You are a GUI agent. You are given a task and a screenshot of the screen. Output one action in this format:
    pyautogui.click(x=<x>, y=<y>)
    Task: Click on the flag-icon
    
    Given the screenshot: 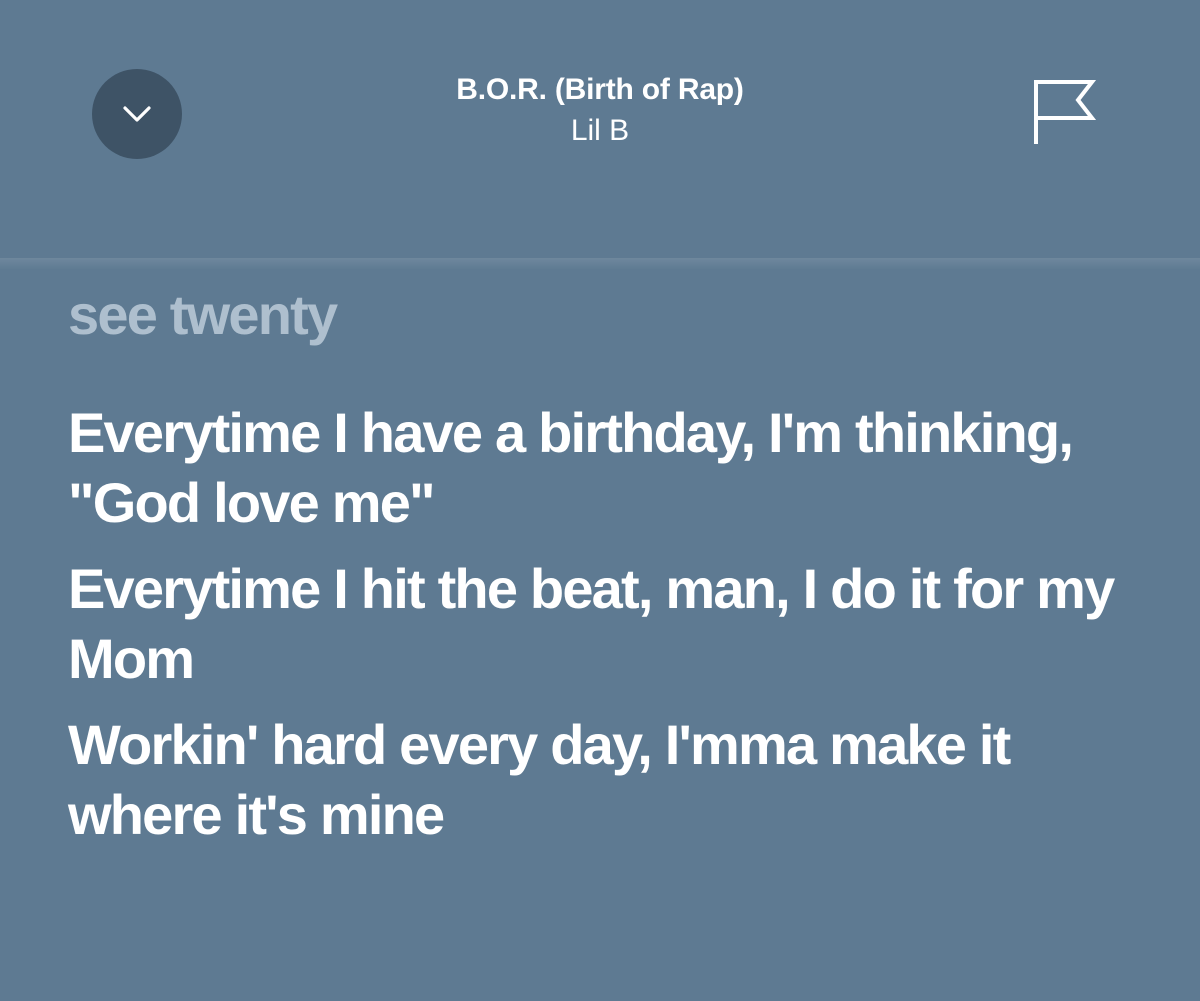 What is the action you would take?
    pyautogui.click(x=1065, y=112)
    